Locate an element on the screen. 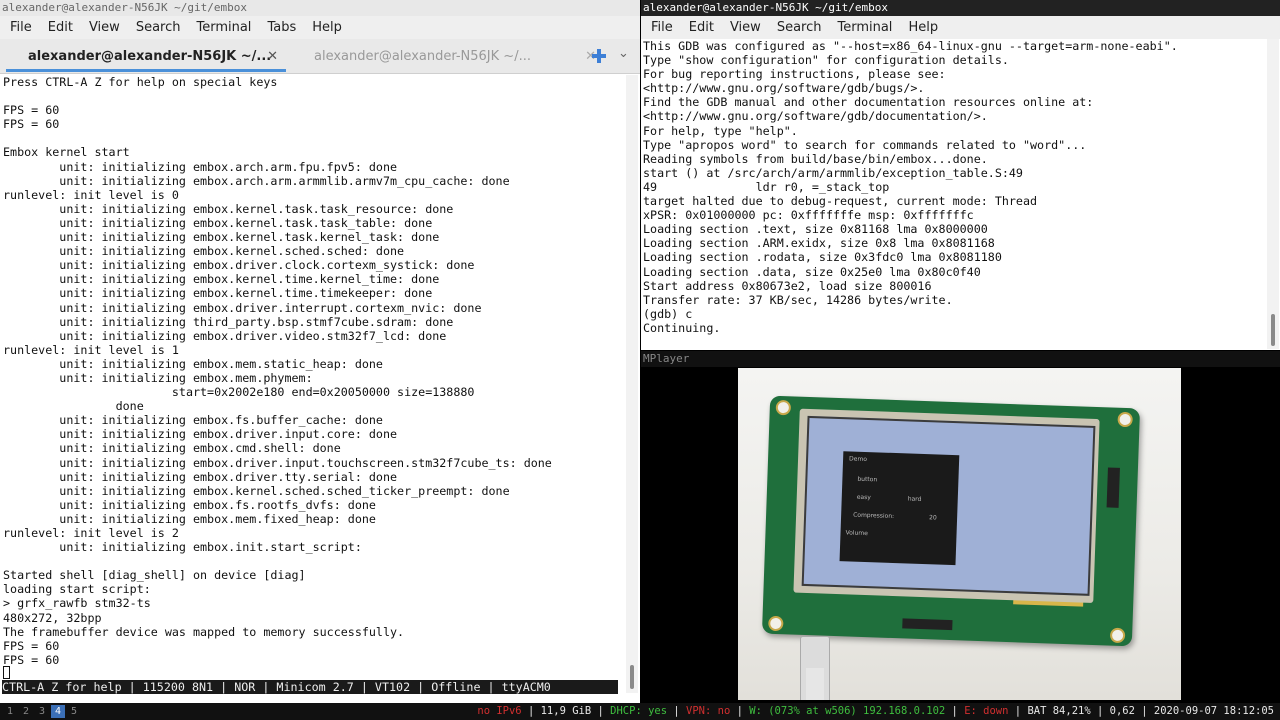 Image resolution: width=1280 pixels, height=720 pixels. wifi-status: W: (073% at w506) 192.168.0.102 is located at coordinates (847, 711).